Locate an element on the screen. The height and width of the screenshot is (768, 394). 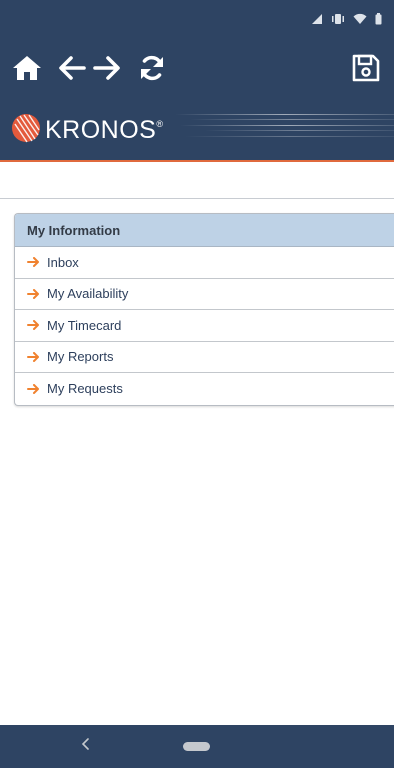
refresh-button is located at coordinates (152, 70).